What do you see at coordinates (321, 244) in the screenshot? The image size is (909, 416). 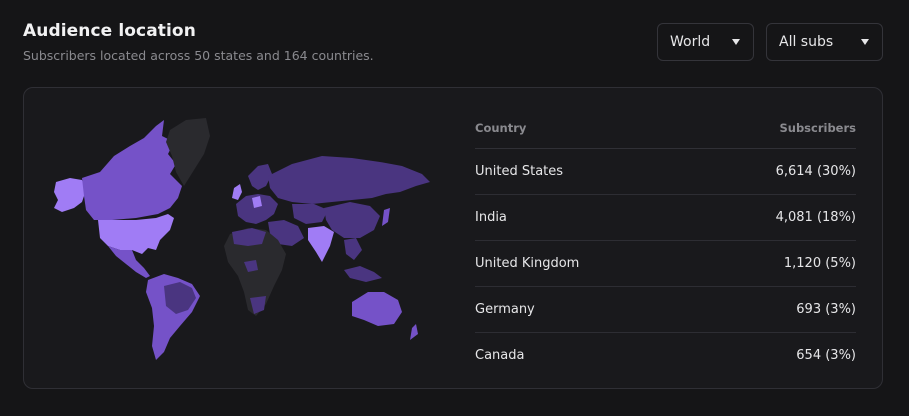 I see `map-region-india` at bounding box center [321, 244].